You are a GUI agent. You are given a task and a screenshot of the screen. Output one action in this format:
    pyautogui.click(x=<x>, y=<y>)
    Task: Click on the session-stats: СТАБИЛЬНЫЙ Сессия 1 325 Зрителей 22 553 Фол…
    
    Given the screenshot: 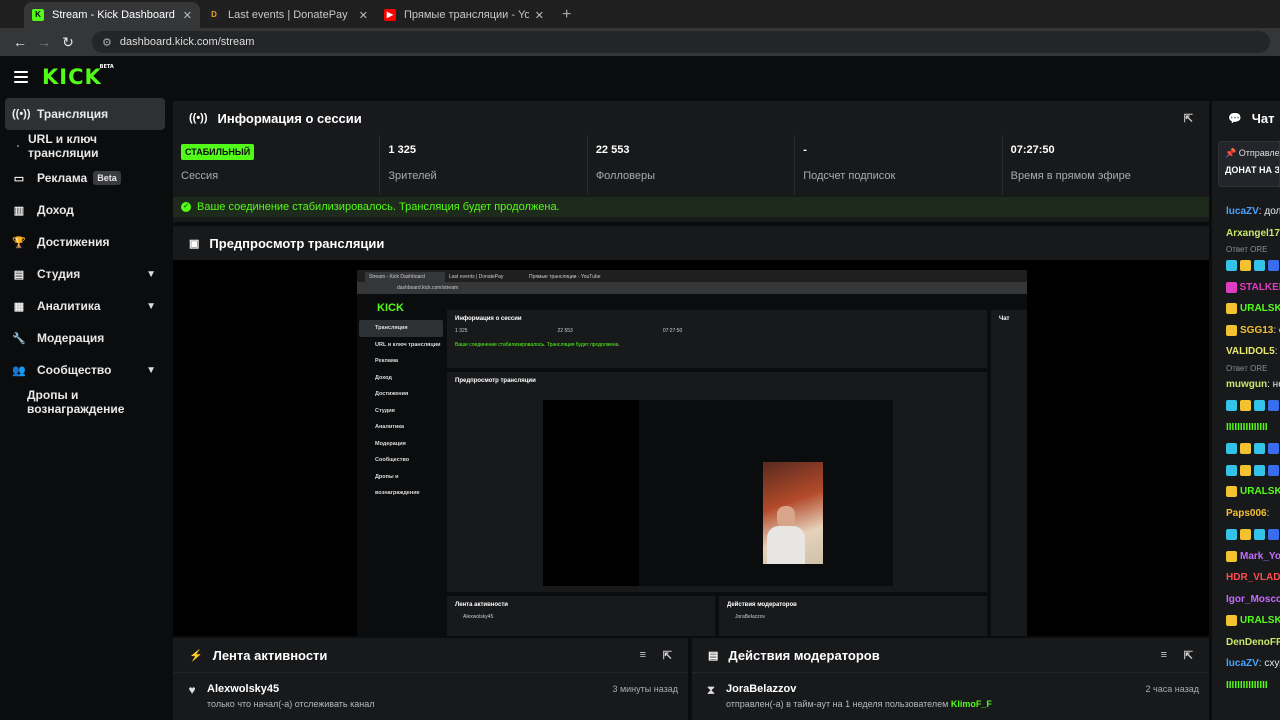 What is the action you would take?
    pyautogui.click(x=691, y=165)
    